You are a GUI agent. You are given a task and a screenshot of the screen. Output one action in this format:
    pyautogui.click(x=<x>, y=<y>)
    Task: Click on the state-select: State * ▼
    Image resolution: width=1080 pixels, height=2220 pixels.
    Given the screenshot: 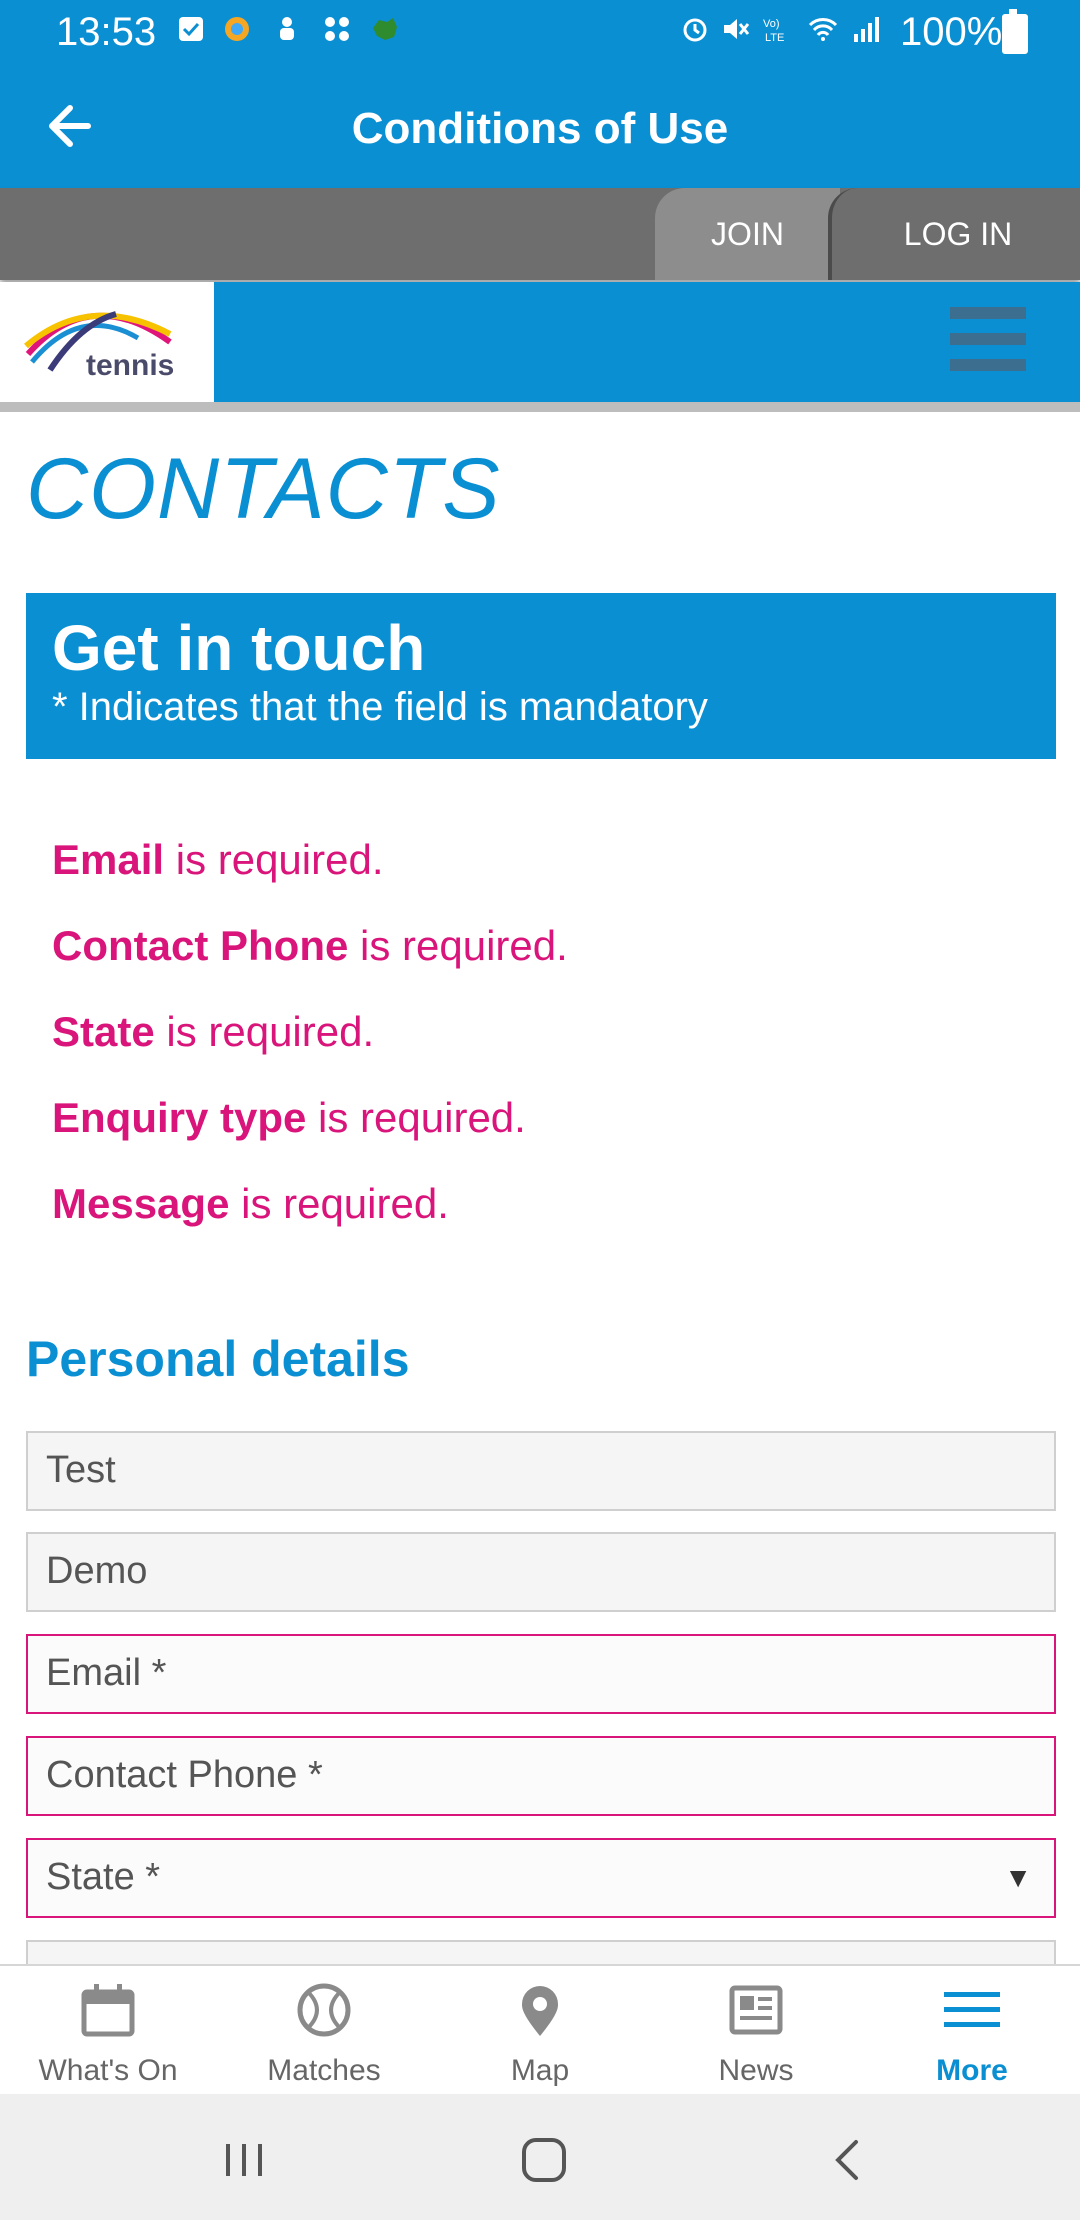 What is the action you would take?
    pyautogui.click(x=541, y=1878)
    